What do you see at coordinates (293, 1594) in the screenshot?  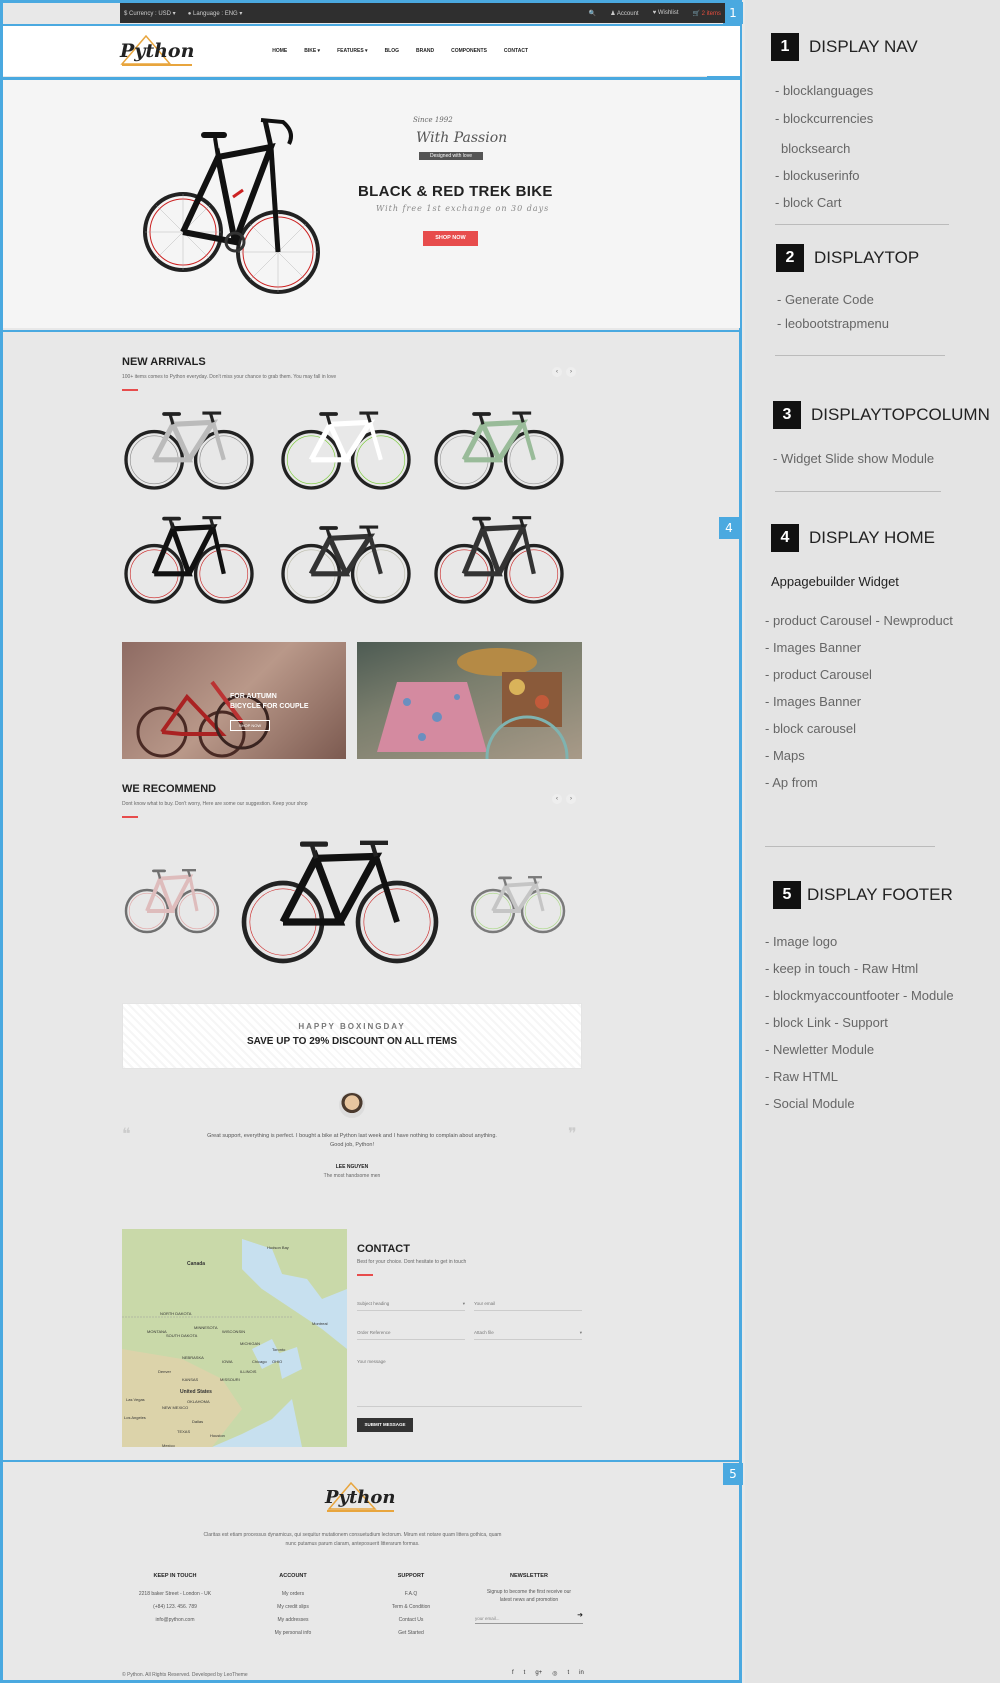 I see `footer-link: My orders` at bounding box center [293, 1594].